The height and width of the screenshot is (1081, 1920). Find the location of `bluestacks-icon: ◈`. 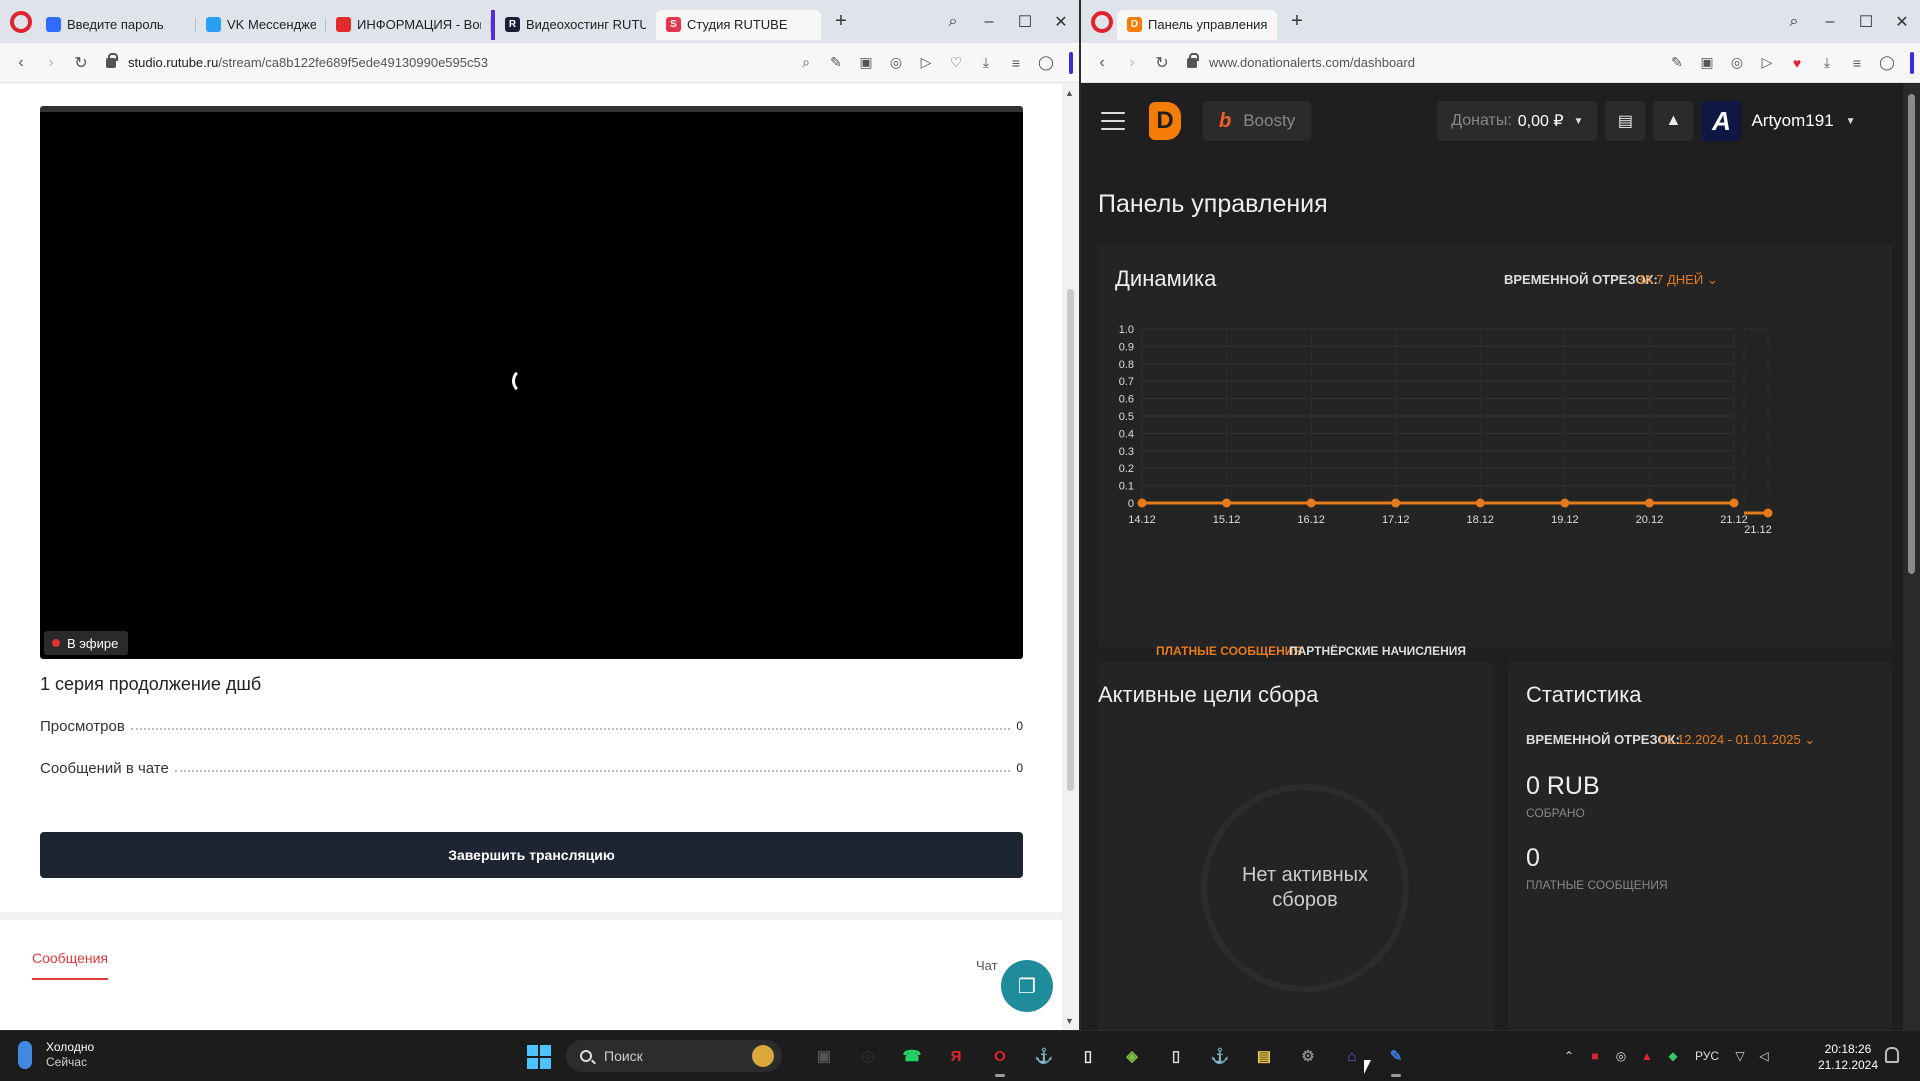

bluestacks-icon: ◈ is located at coordinates (1132, 1056).